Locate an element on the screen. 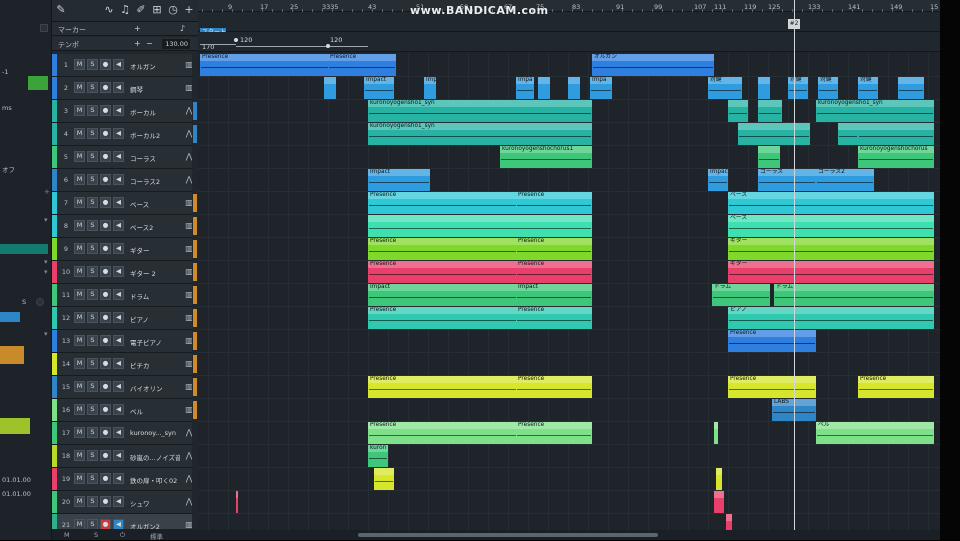 The width and height of the screenshot is (960, 541). track-name: ピアノ is located at coordinates (155, 319).